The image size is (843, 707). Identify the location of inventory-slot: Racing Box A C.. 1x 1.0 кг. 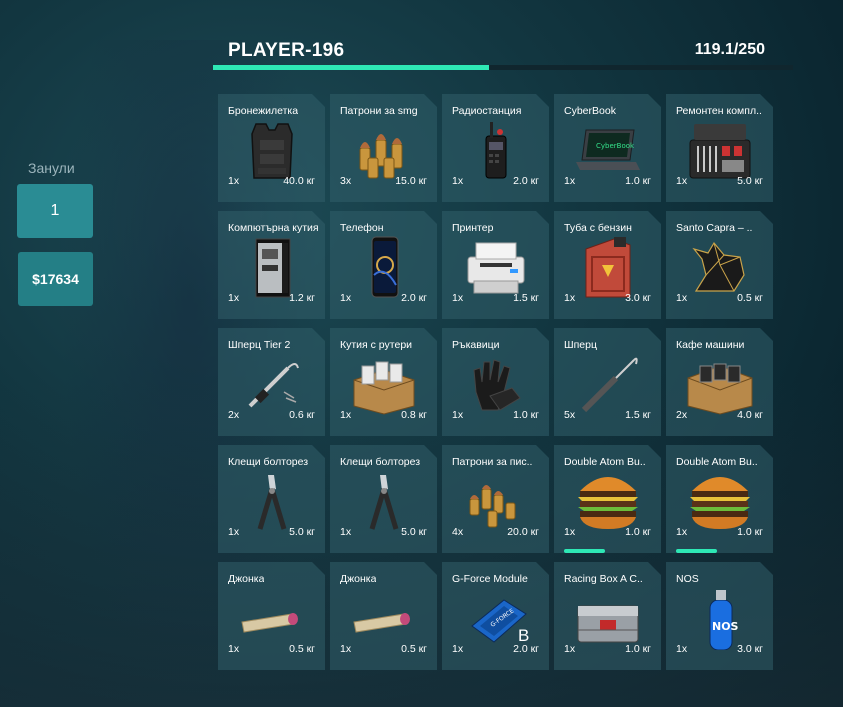
(607, 616).